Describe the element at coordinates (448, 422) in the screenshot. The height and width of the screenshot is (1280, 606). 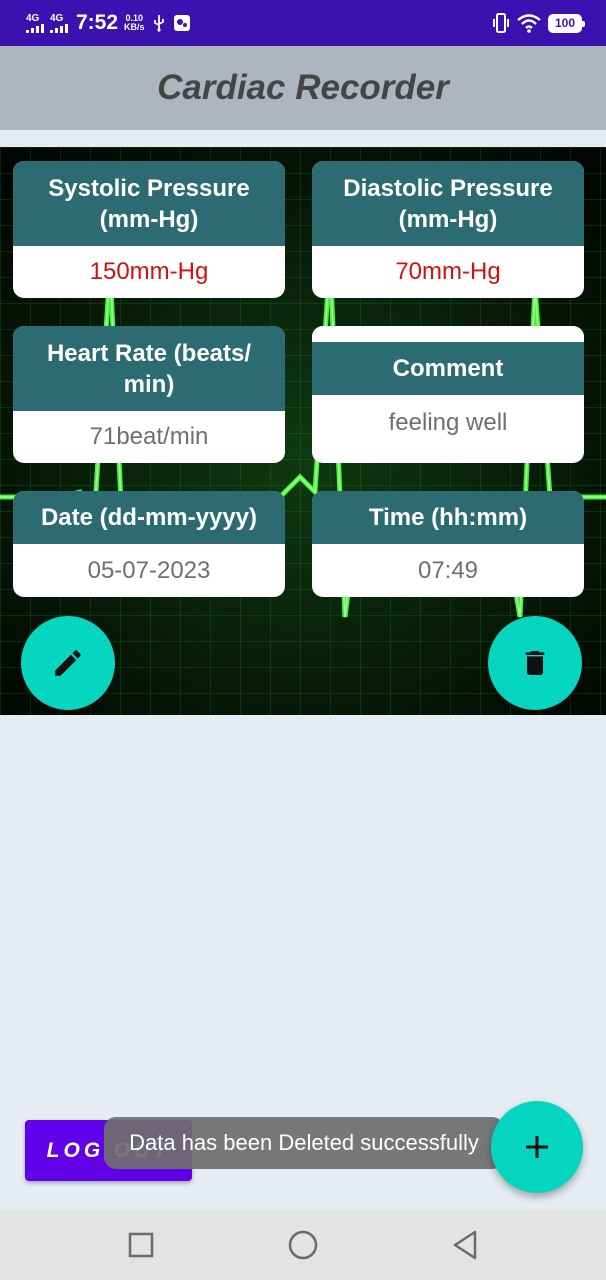
I see `comment-value: feeling well` at that location.